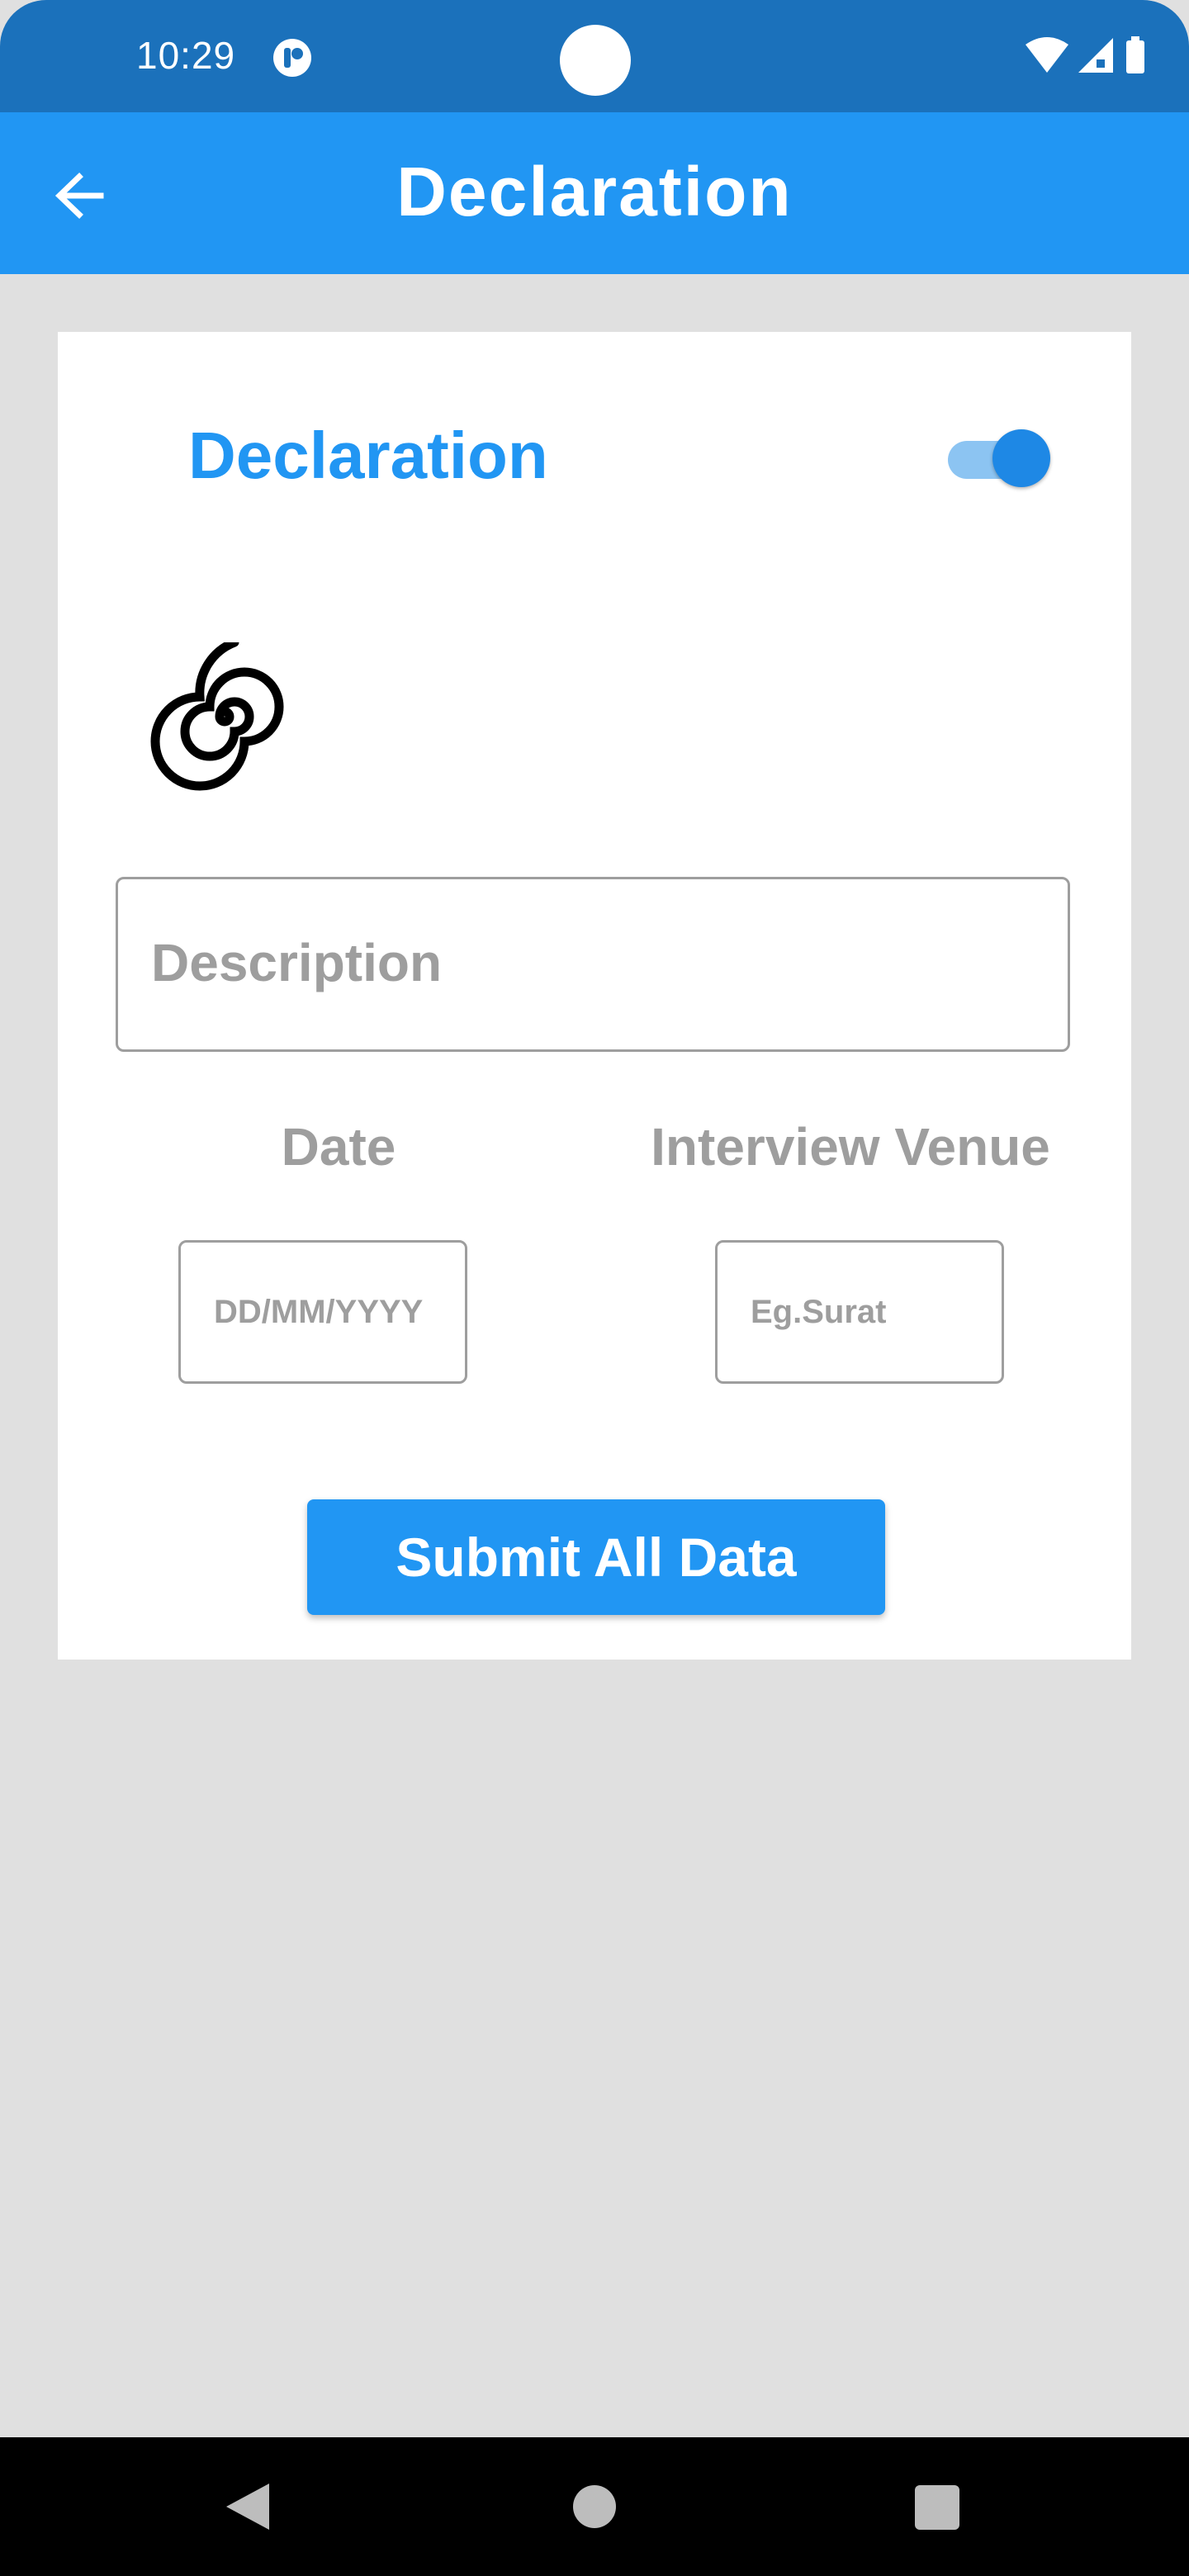  Describe the element at coordinates (1095, 55) in the screenshot. I see `cellular-signal-icon` at that location.